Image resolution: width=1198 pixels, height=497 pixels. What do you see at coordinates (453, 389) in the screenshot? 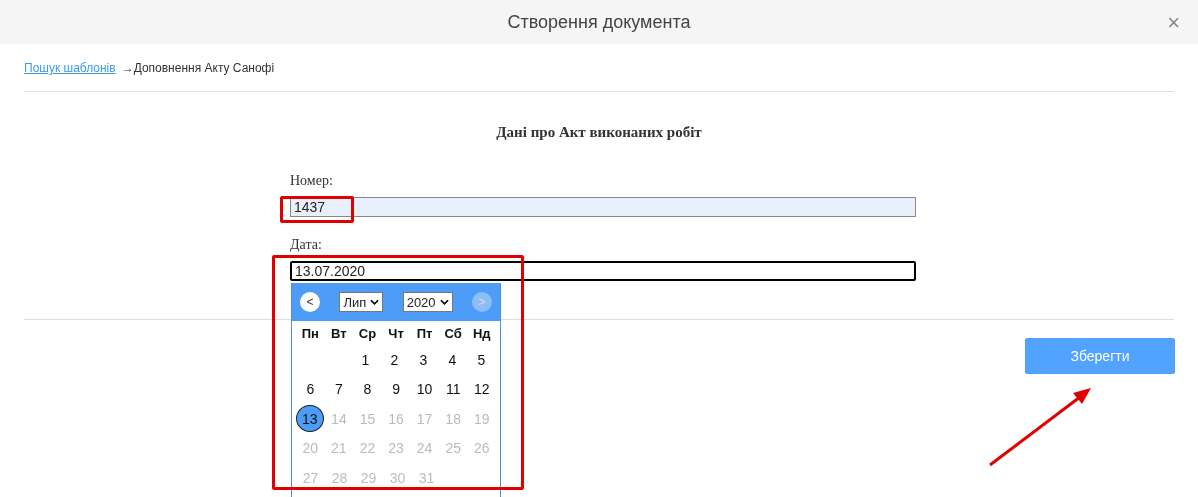
I see `calendar-day: 11` at bounding box center [453, 389].